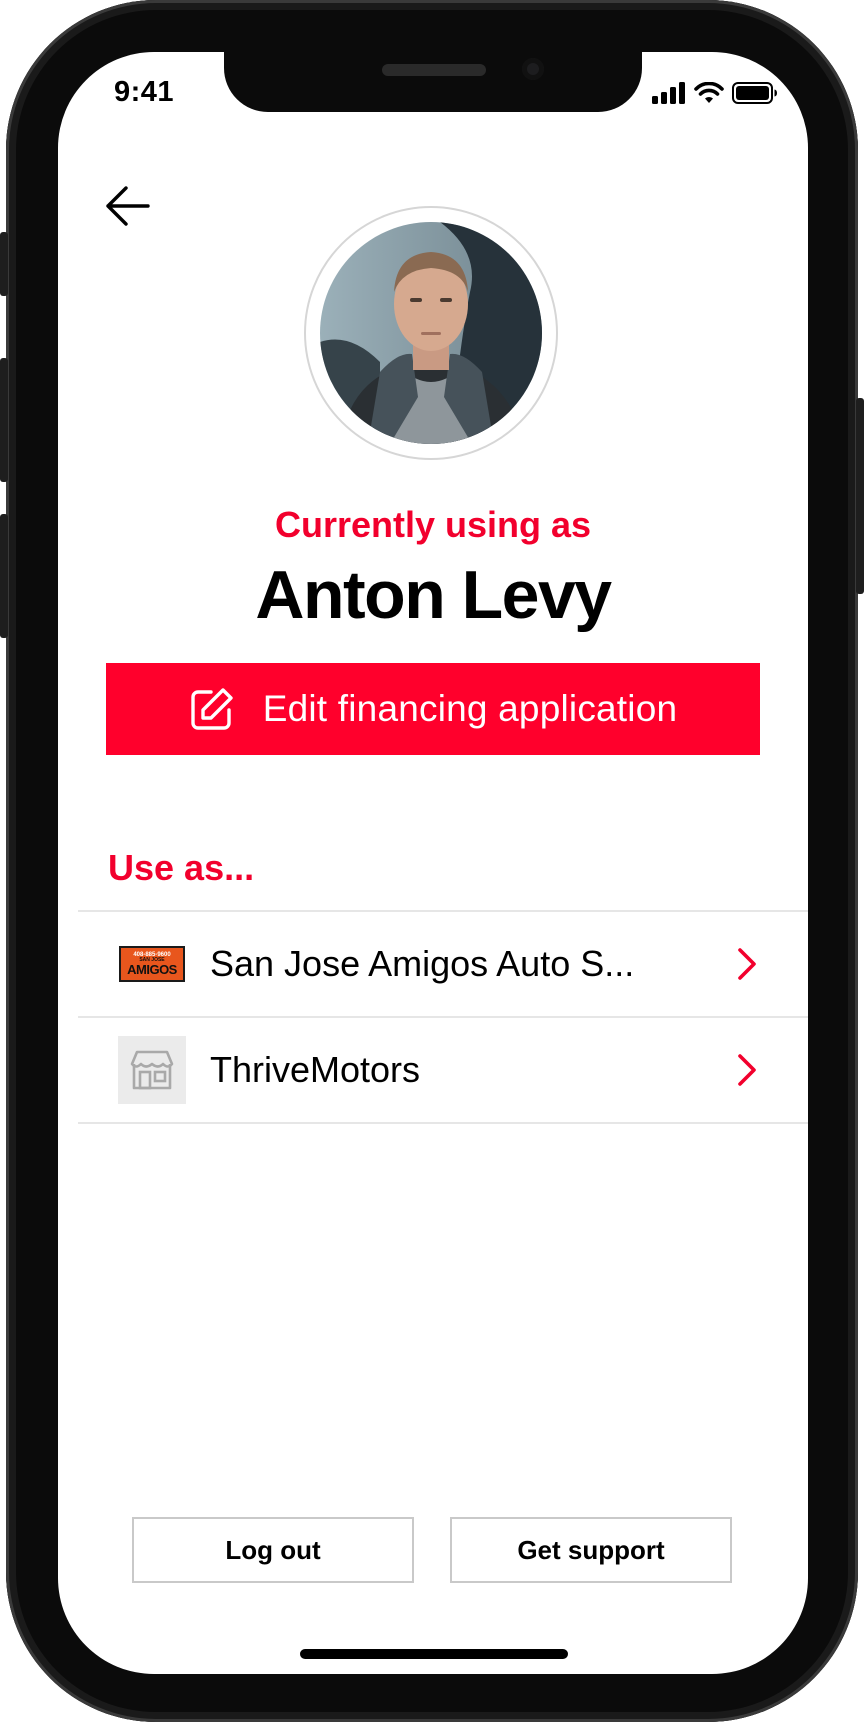  I want to click on person-photo, so click(431, 333).